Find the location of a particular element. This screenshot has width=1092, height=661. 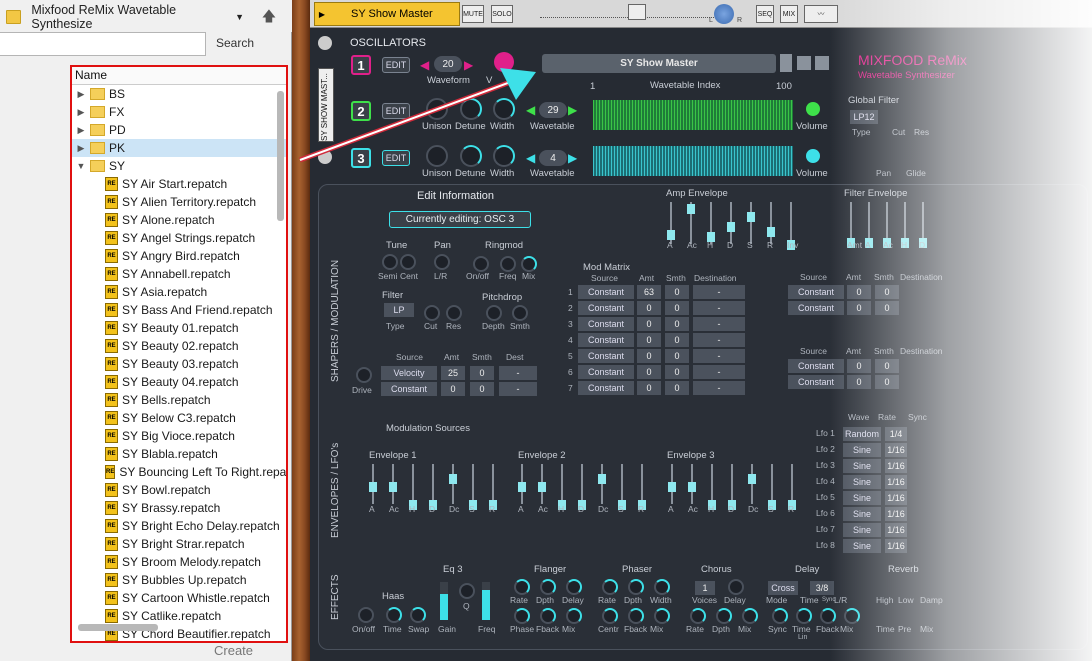

drive-knob is located at coordinates (364, 375).